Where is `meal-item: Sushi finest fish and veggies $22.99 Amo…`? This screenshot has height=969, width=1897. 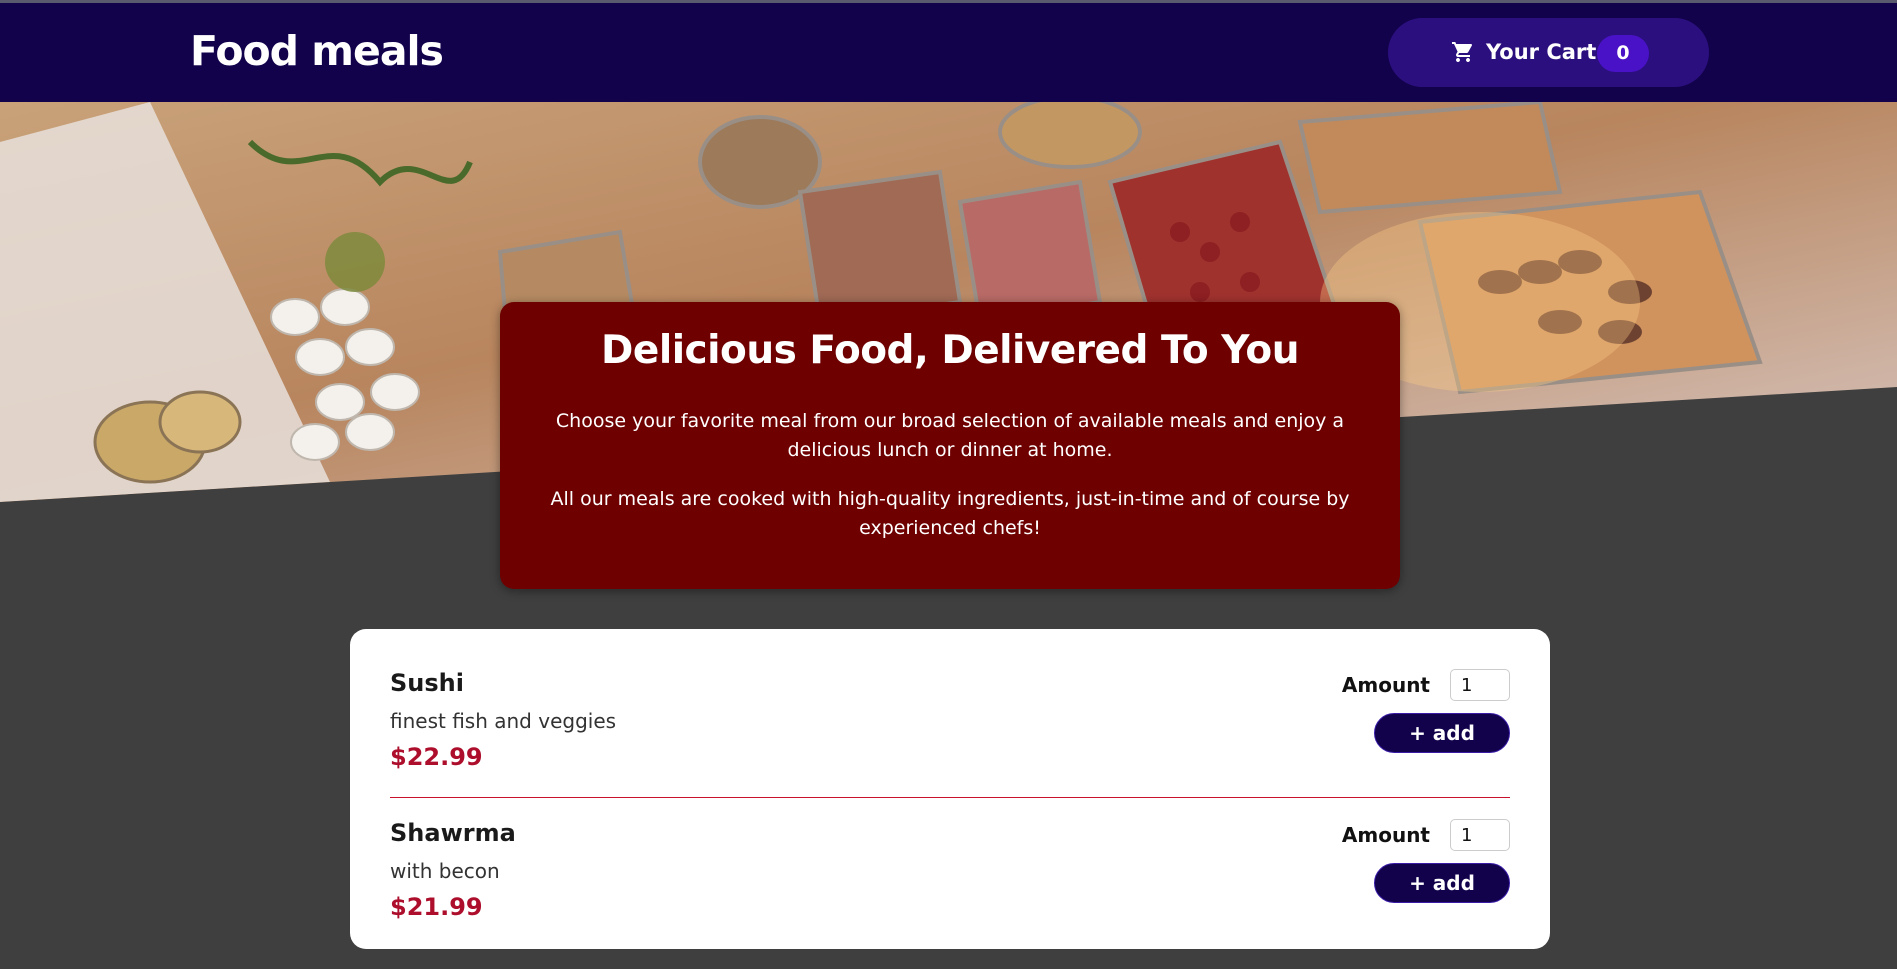 meal-item: Sushi finest fish and veggies $22.99 Amo… is located at coordinates (950, 733).